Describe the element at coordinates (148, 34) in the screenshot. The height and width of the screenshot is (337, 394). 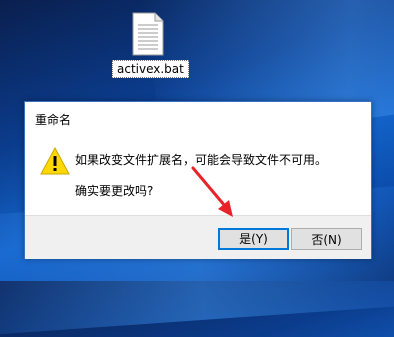
I see `text-file-icon` at that location.